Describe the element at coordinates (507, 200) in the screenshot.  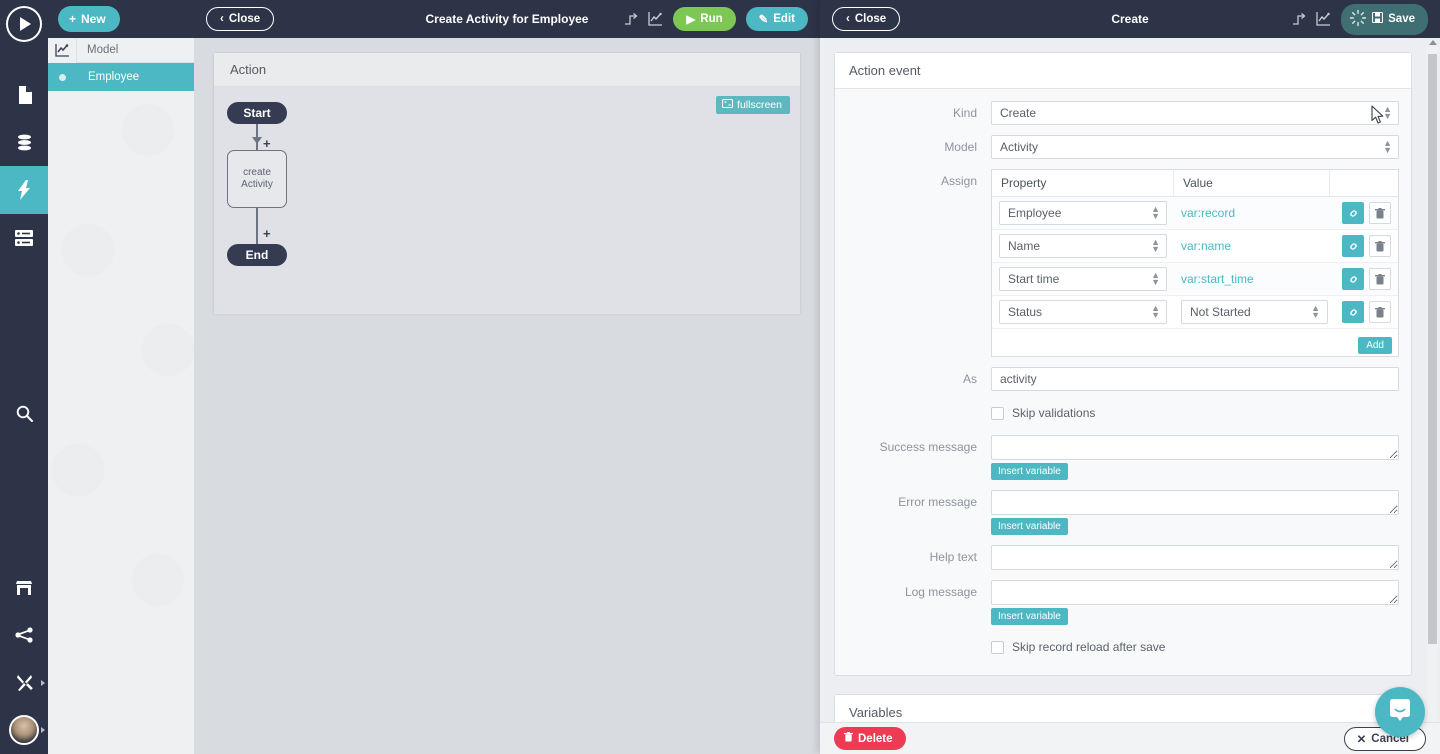
I see `action-flow-canvas: fullscreen Start + create Activity + End` at that location.